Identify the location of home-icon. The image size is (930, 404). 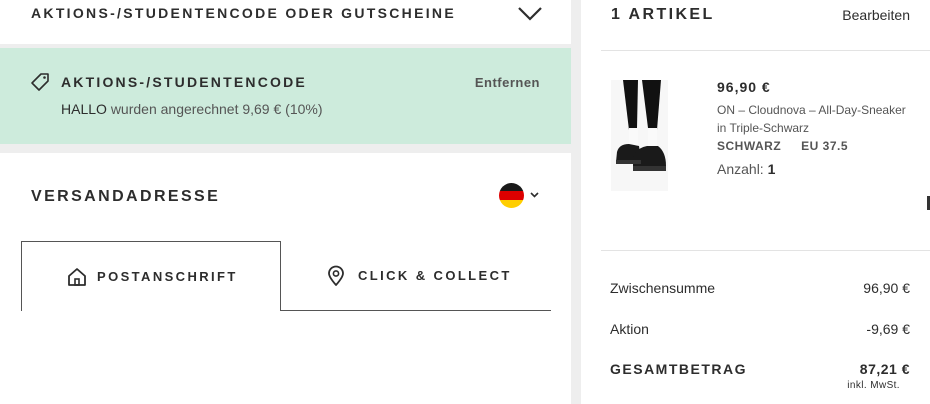
(77, 277).